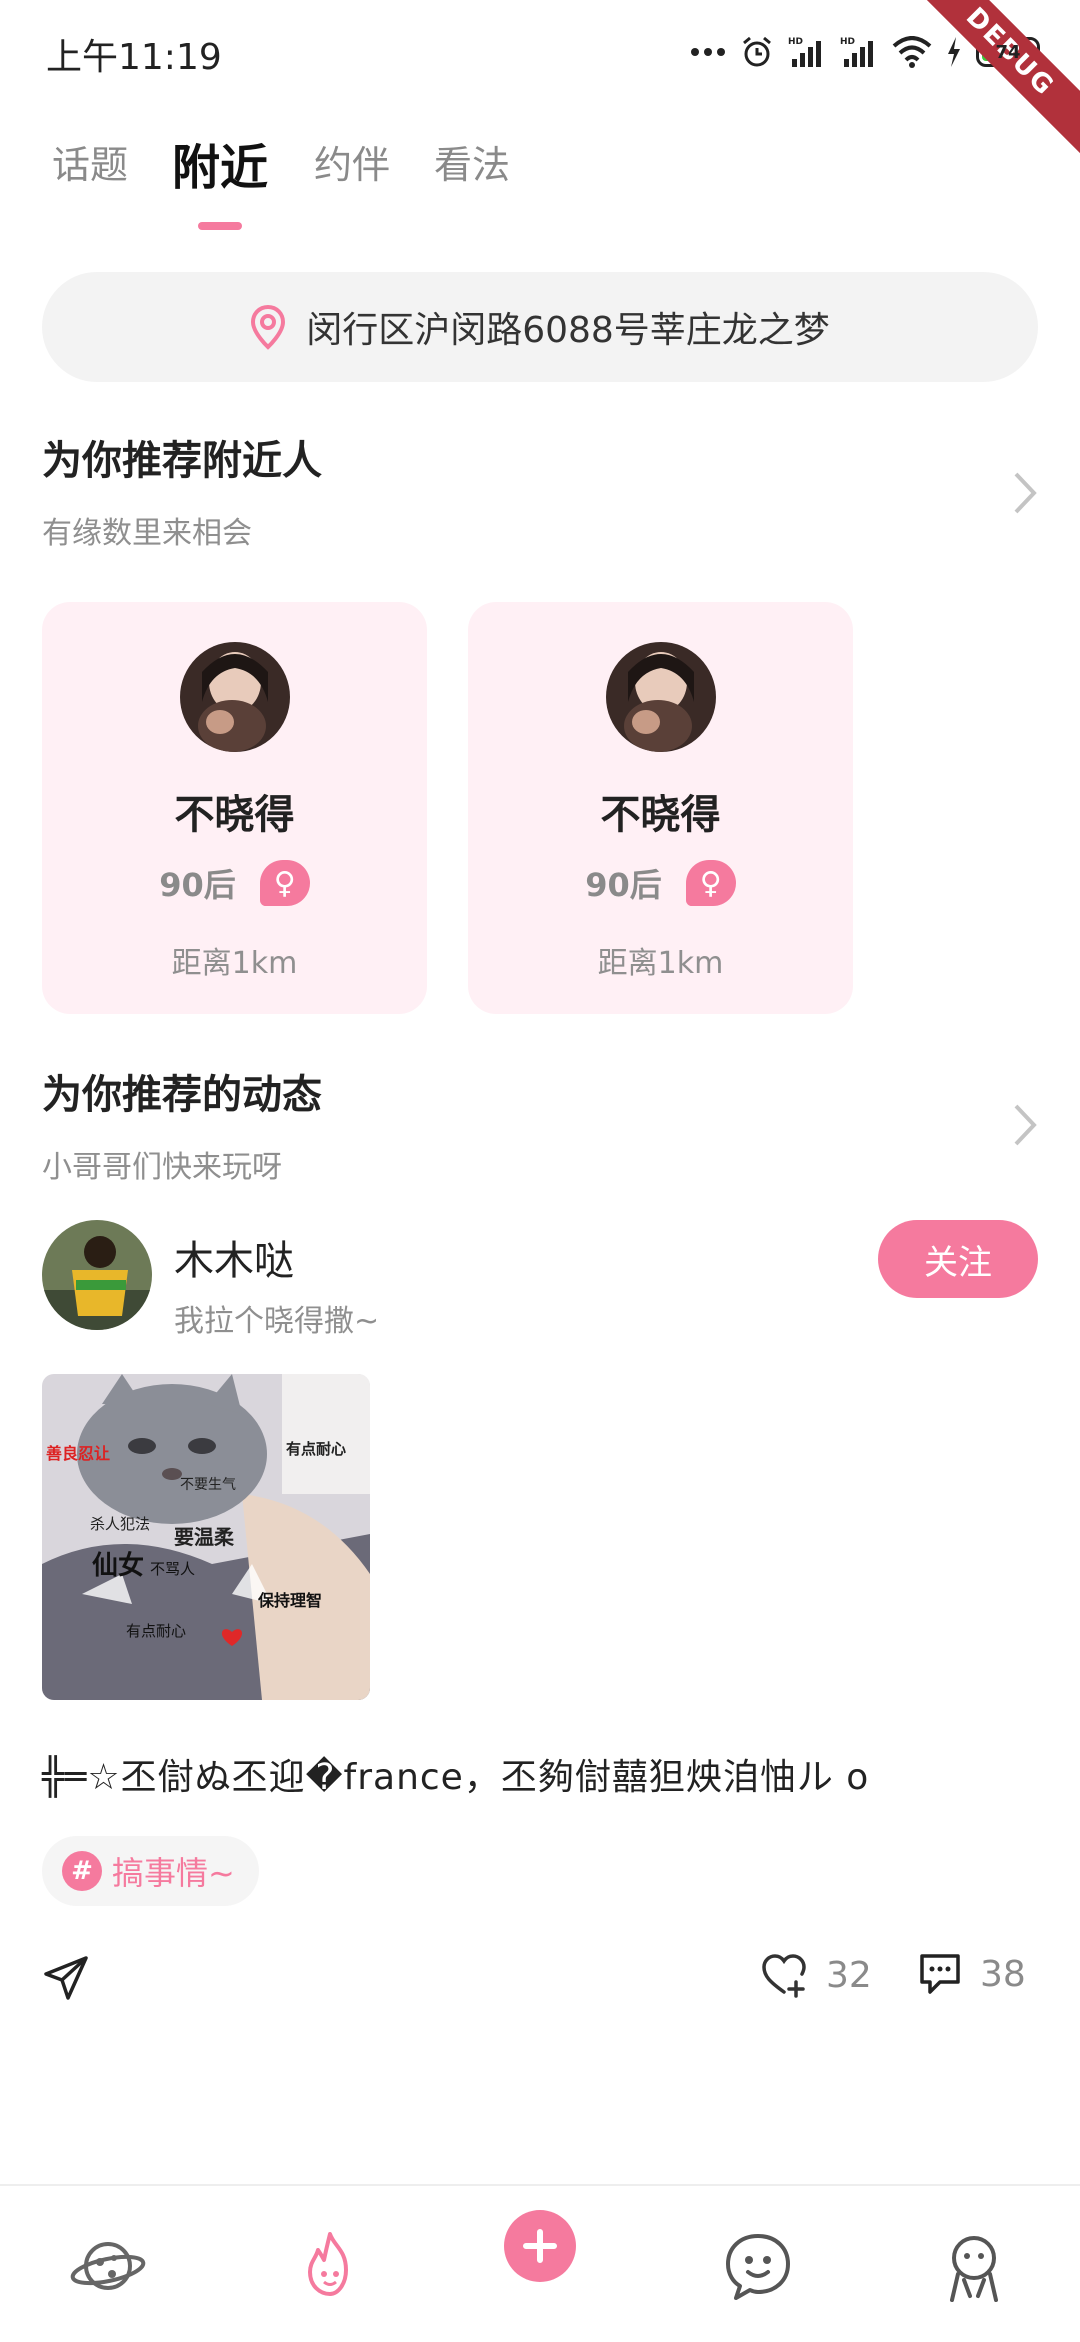 The width and height of the screenshot is (1080, 2342). I want to click on post-image-caption: 要温柔, so click(204, 1537).